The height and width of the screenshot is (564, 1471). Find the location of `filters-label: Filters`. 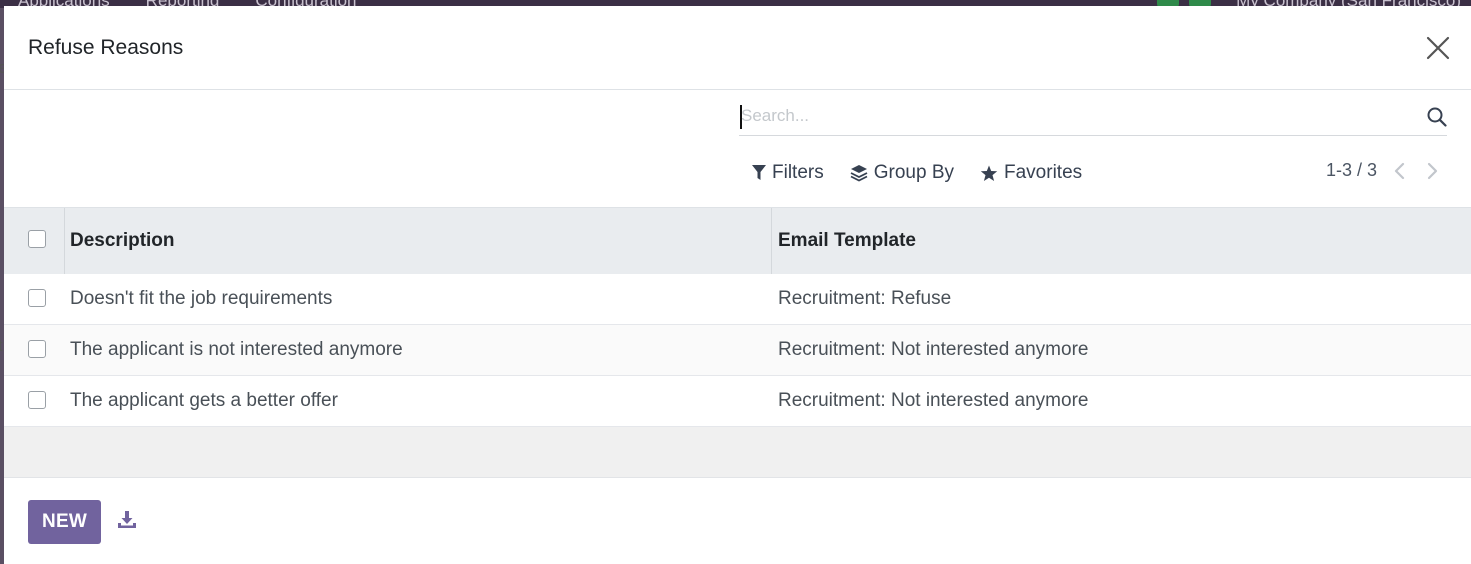

filters-label: Filters is located at coordinates (798, 172).